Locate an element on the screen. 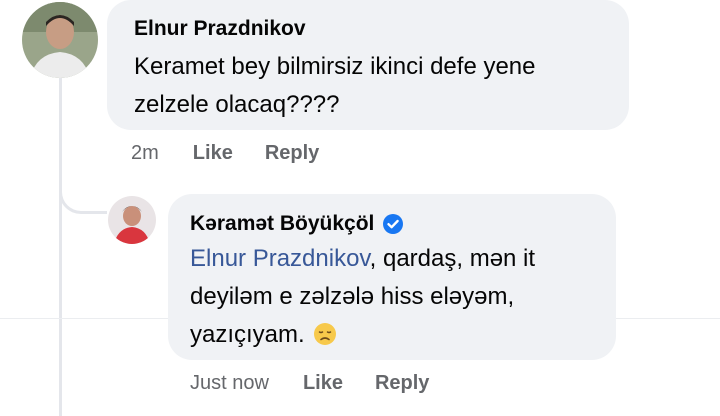 The height and width of the screenshot is (416, 720). reply-author-row: Kəramət Böyükçöl is located at coordinates (403, 224).